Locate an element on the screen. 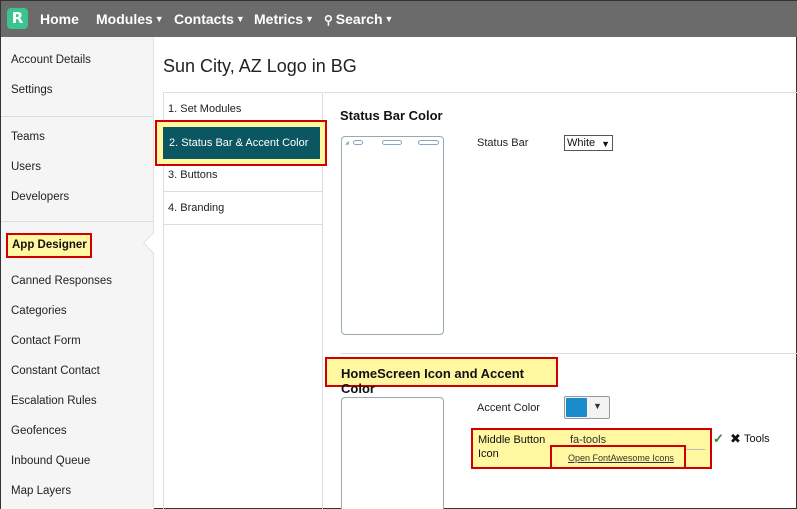 This screenshot has height=509, width=797. section-divider is located at coordinates (568, 353).